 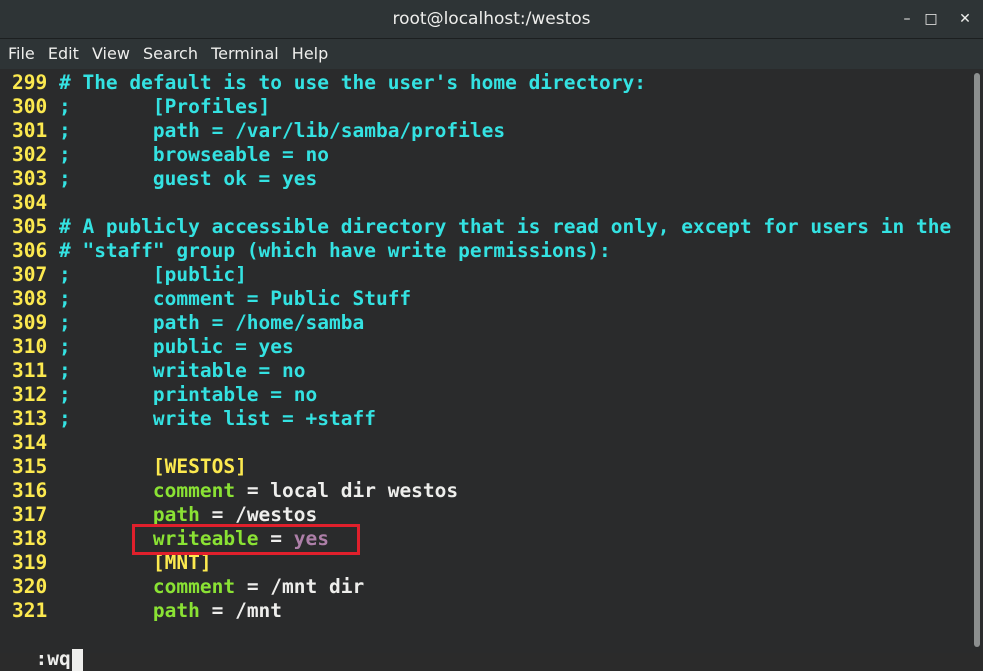 I want to click on menu-search: Search, so click(x=169, y=54).